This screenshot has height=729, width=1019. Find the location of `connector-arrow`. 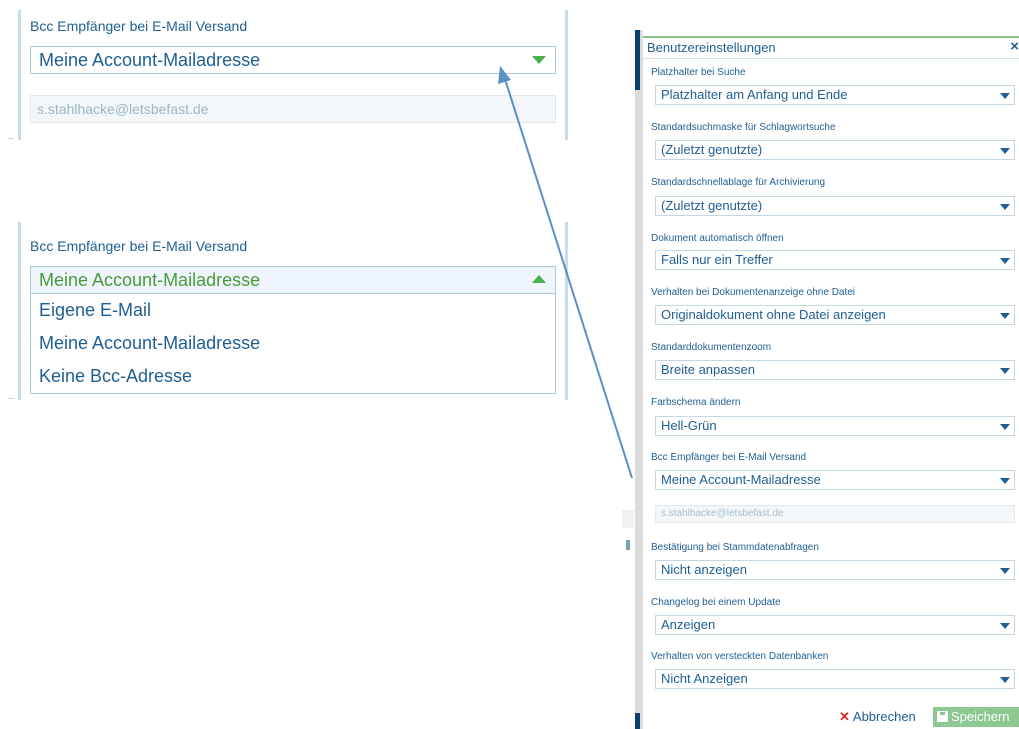

connector-arrow is located at coordinates (565, 272).